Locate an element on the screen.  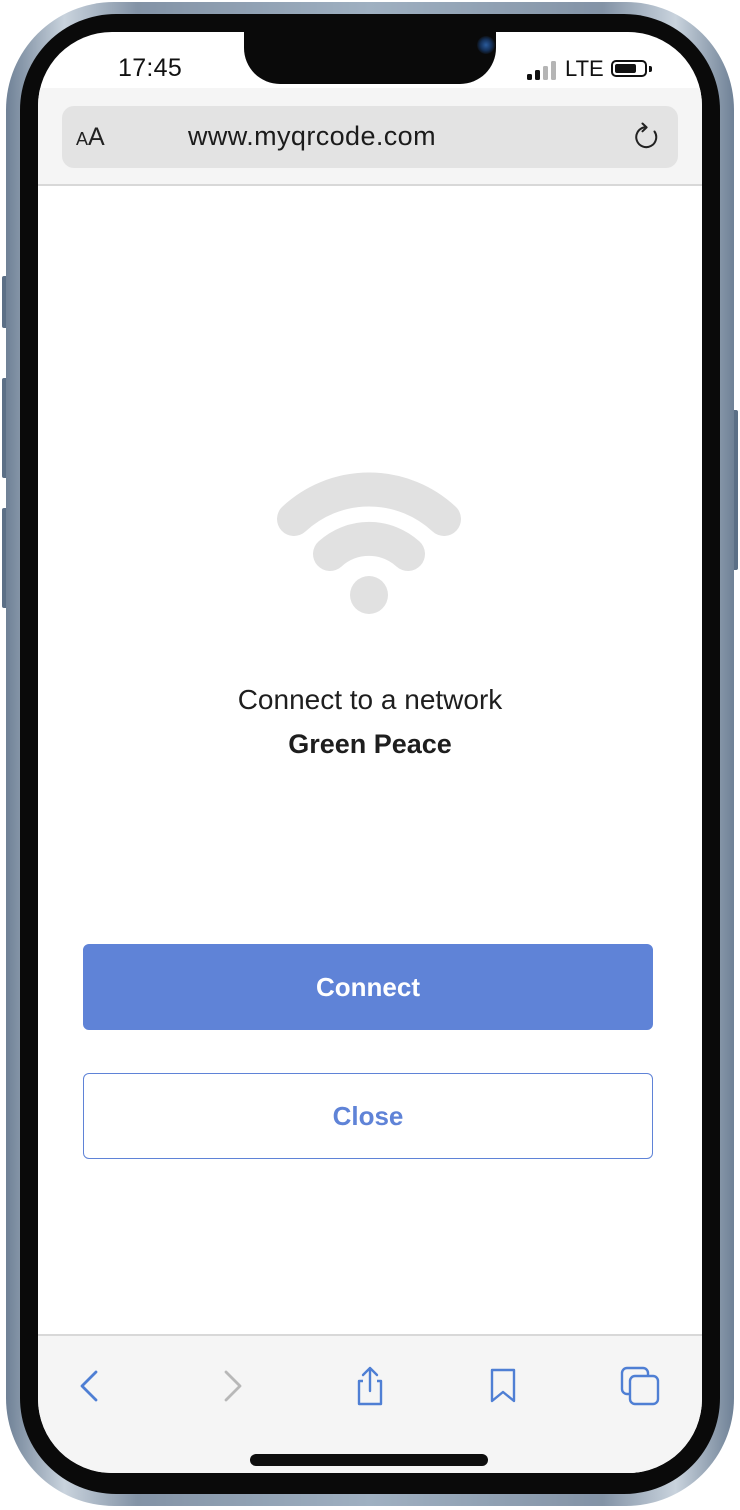
back-icon is located at coordinates (90, 1386).